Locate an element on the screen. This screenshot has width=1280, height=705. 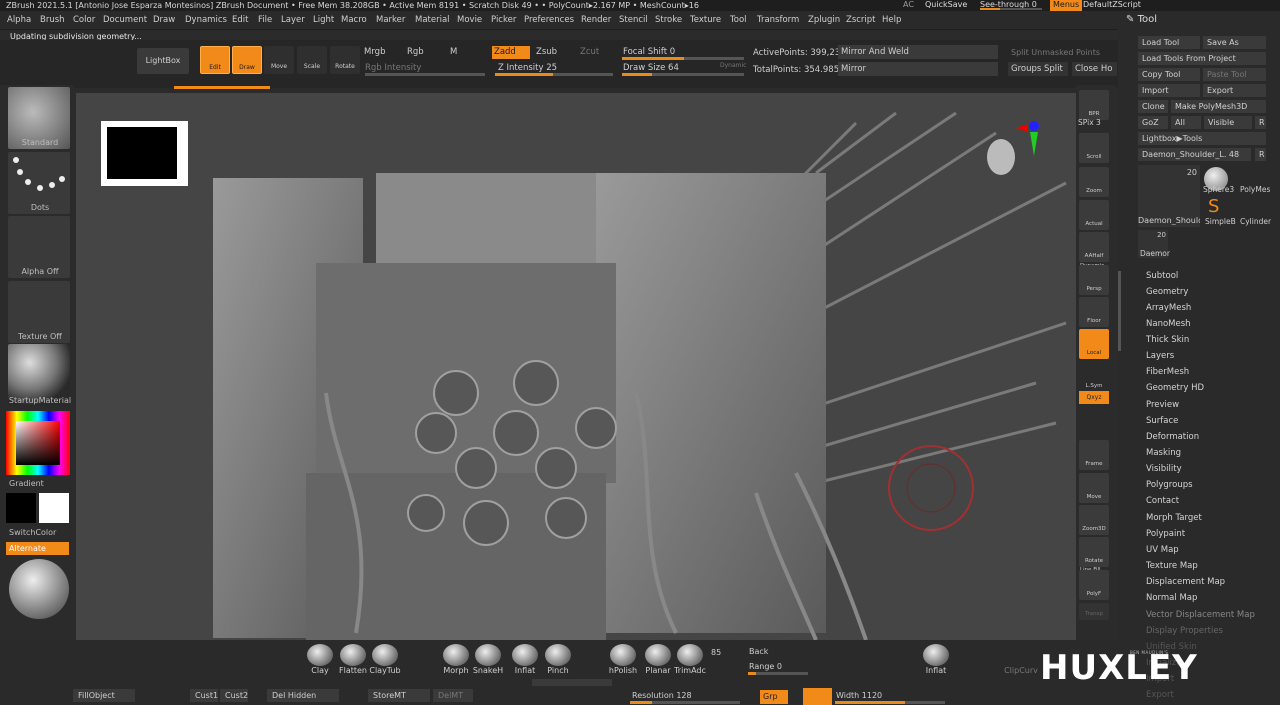
menu-transform: Transform is located at coordinates (778, 20).